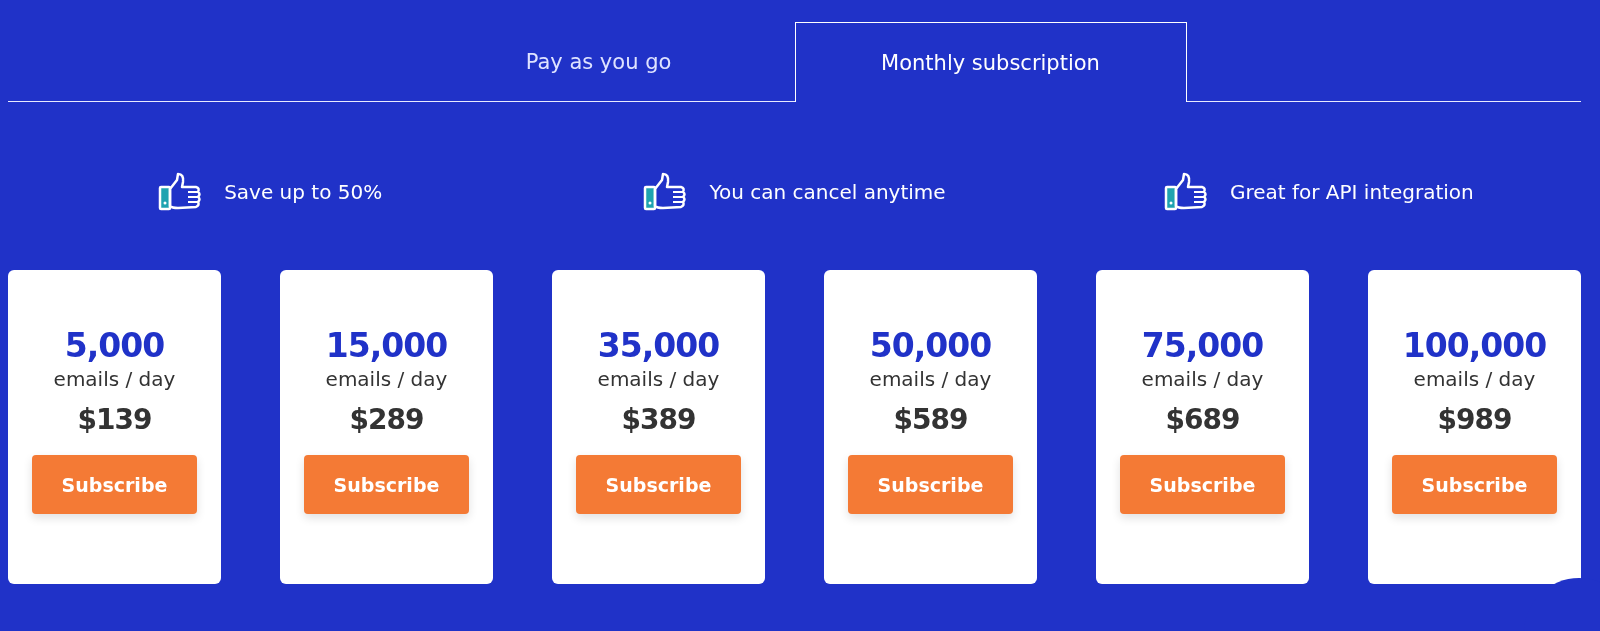  What do you see at coordinates (303, 192) in the screenshot?
I see `feature-text: Save up to 50%` at bounding box center [303, 192].